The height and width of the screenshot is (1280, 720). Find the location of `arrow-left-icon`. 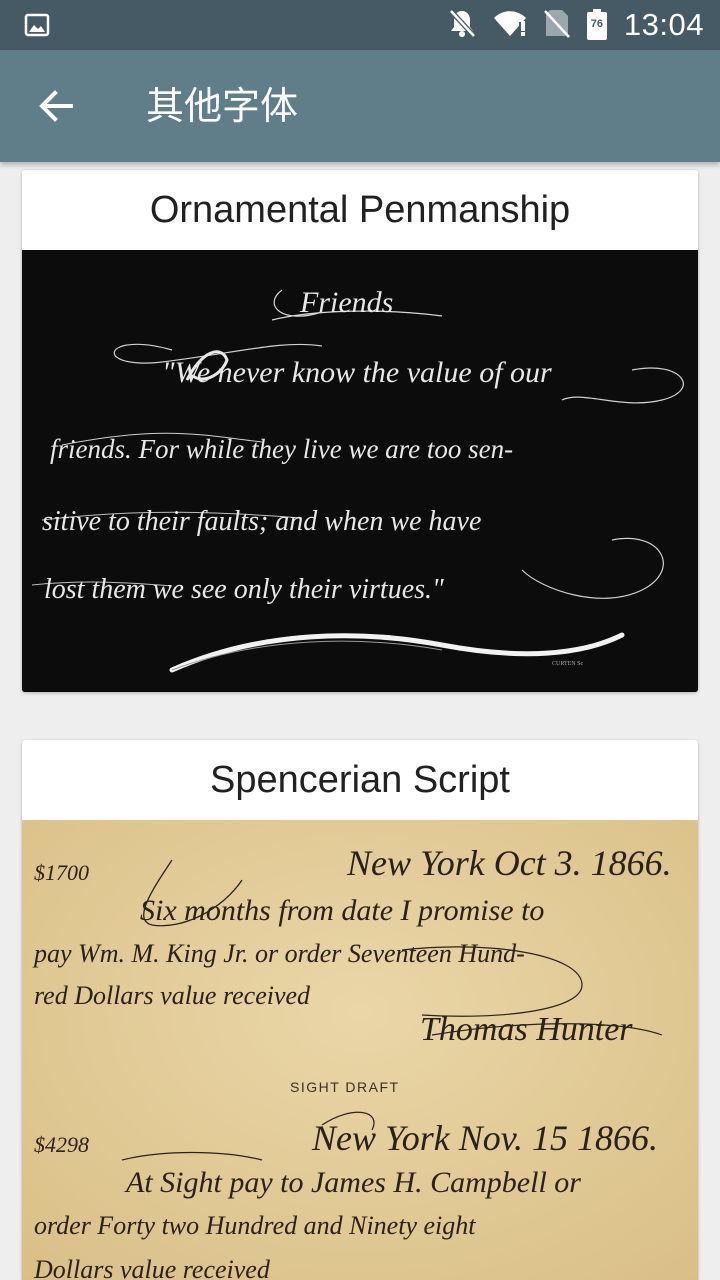

arrow-left-icon is located at coordinates (56, 106).